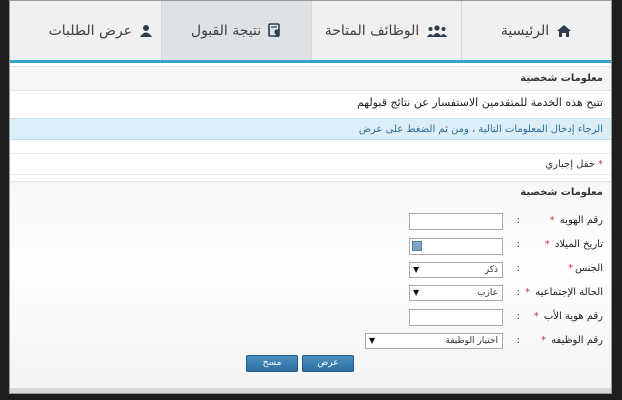 The image size is (622, 400). Describe the element at coordinates (456, 246) in the screenshot. I see `dob-input` at that location.